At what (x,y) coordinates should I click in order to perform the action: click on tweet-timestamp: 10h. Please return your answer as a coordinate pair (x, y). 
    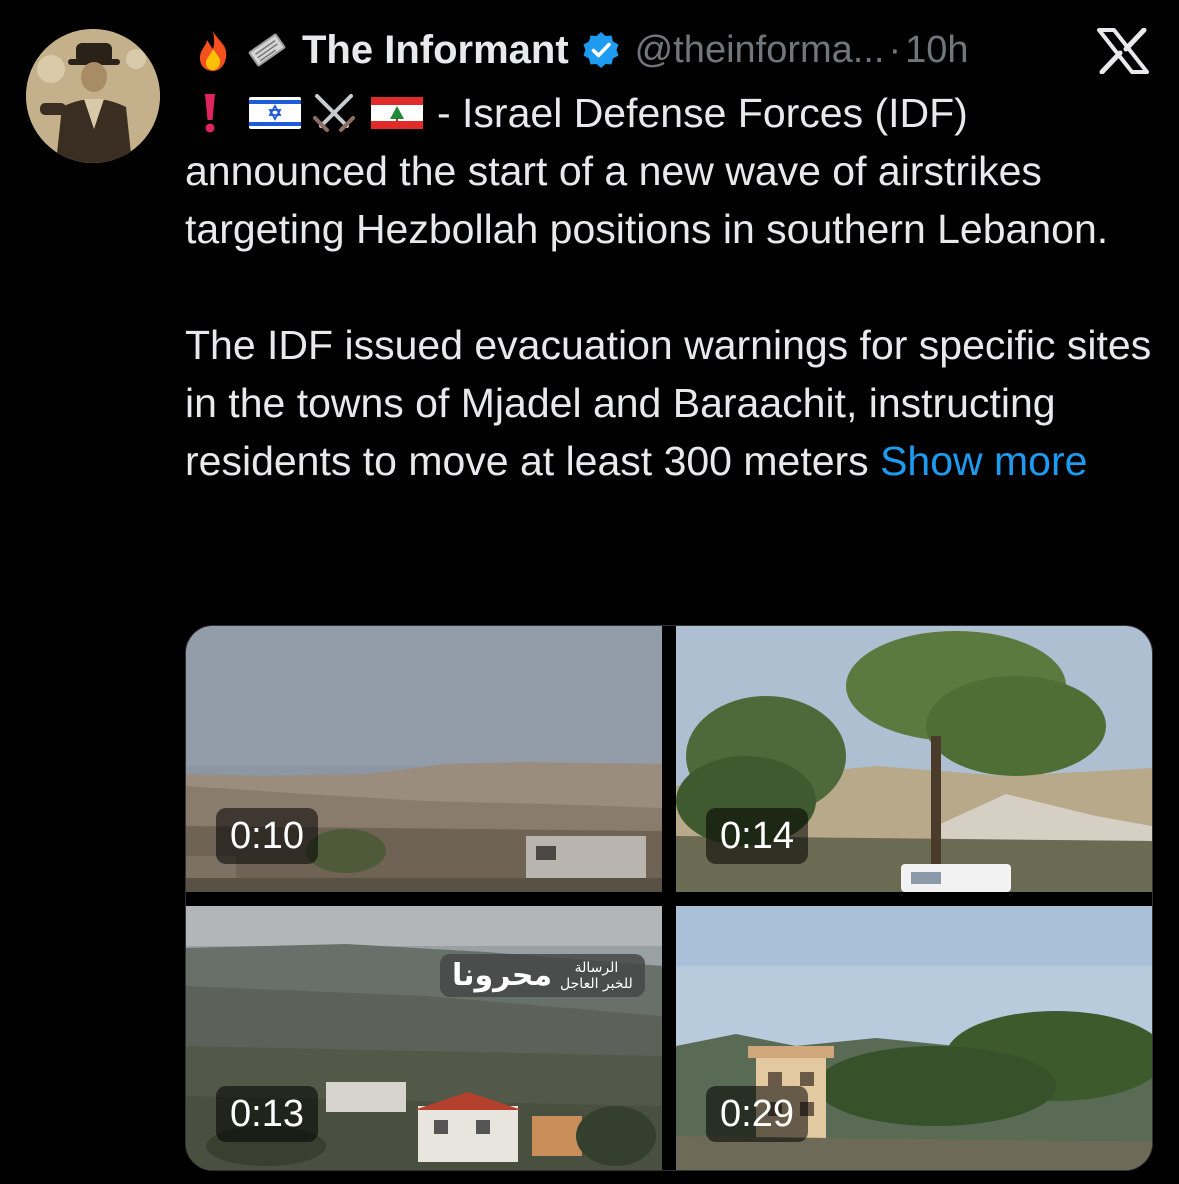
    Looking at the image, I should click on (936, 50).